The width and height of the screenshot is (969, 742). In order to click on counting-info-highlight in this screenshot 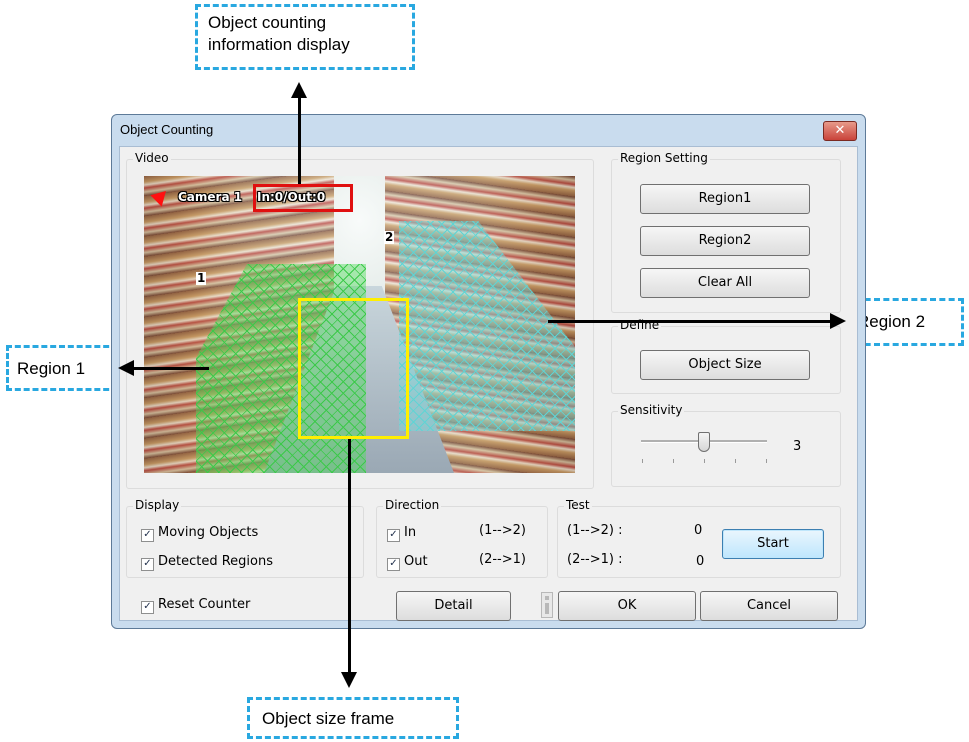, I will do `click(303, 198)`.